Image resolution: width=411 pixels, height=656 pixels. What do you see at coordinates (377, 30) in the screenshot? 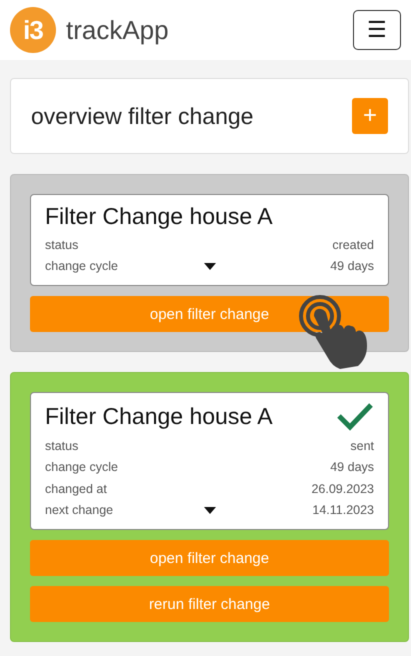
I see `menu-button: ☰` at bounding box center [377, 30].